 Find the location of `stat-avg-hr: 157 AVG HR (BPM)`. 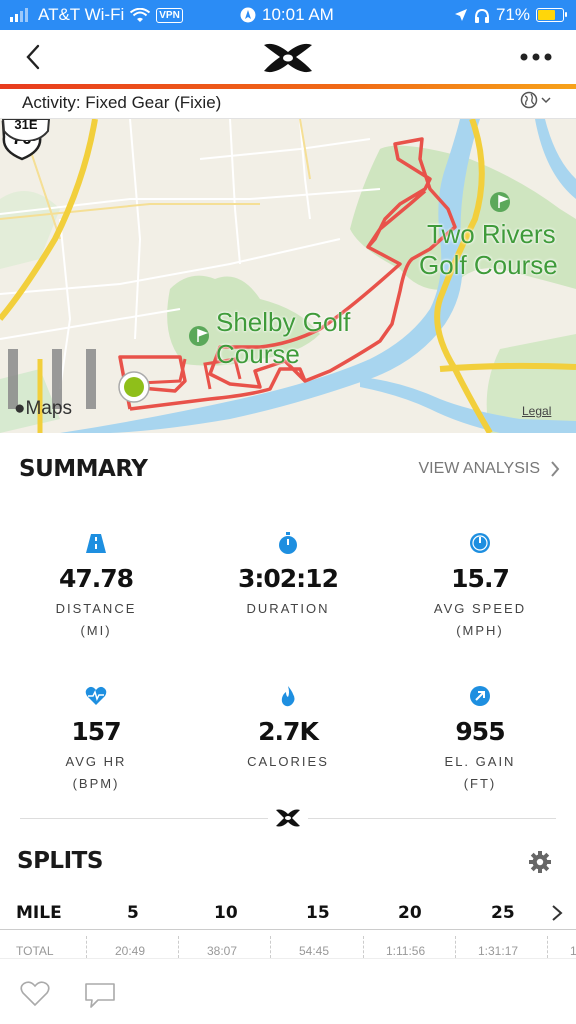

stat-avg-hr: 157 AVG HR (BPM) is located at coordinates (96, 738).